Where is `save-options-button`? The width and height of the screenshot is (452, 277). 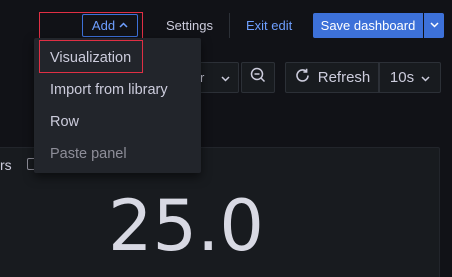
save-options-button is located at coordinates (434, 25).